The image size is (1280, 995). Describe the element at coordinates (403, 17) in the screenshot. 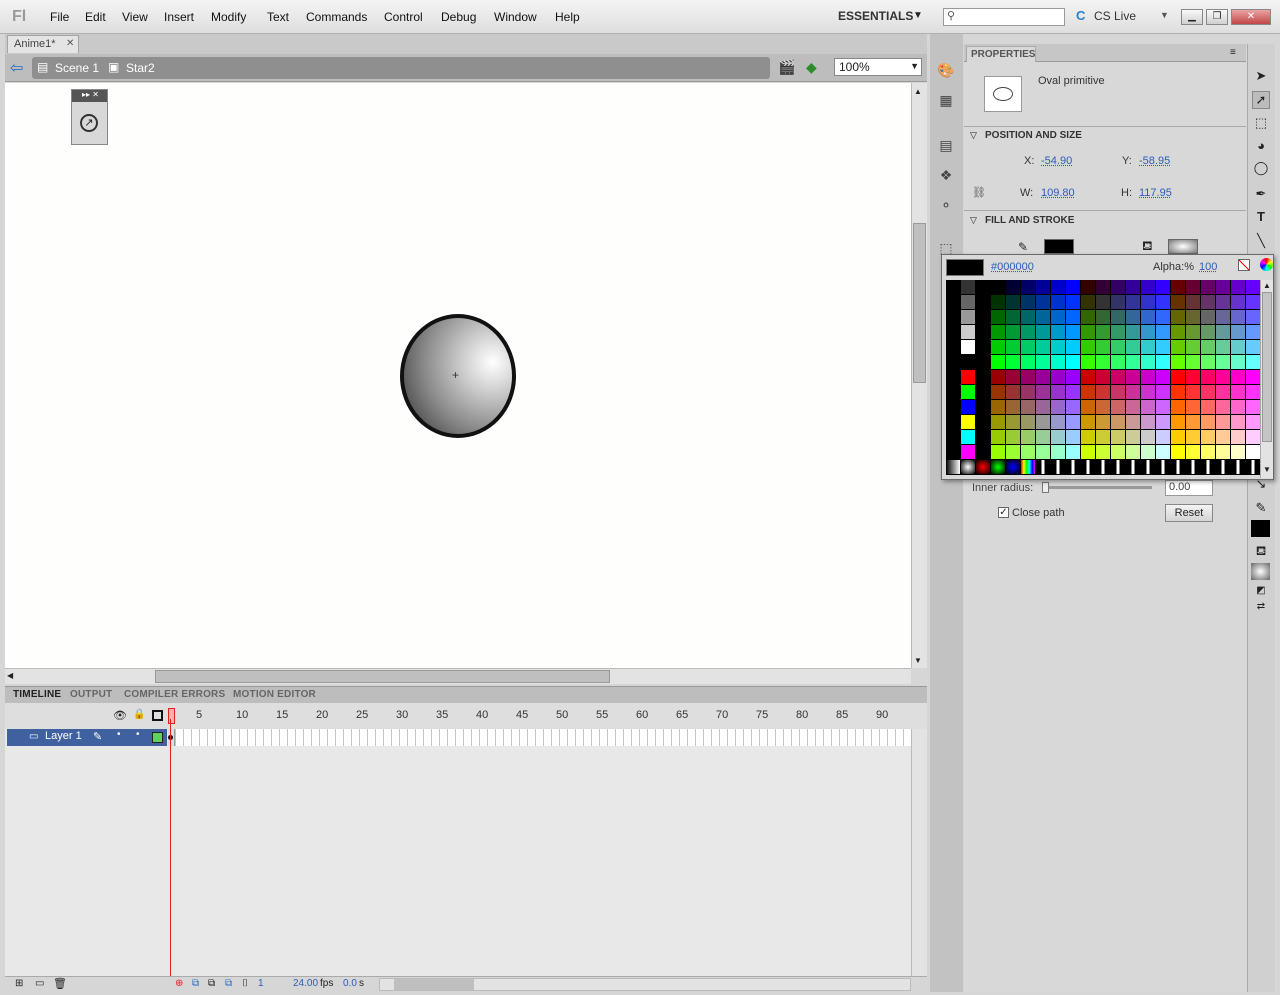

I see `menu-control: Control` at that location.